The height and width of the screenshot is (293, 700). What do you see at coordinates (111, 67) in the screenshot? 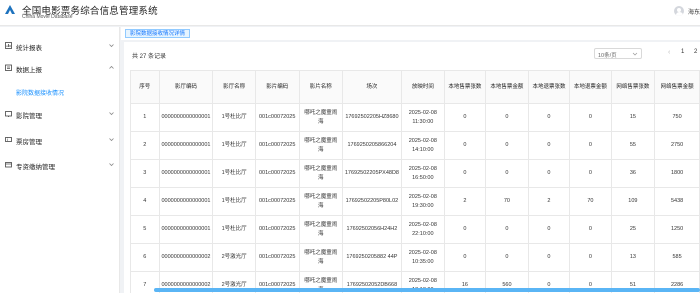
I see `chevron-up-icon` at bounding box center [111, 67].